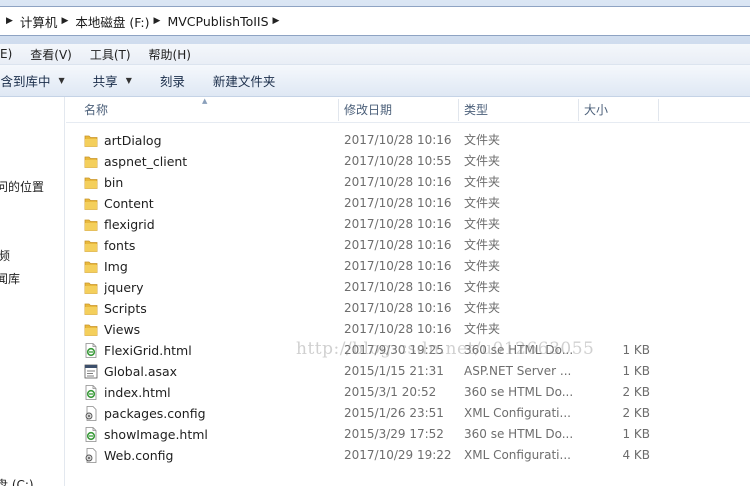 This screenshot has width=750, height=486. I want to click on file-row: Img 2017/10/28 10:16 文件夹, so click(408, 266).